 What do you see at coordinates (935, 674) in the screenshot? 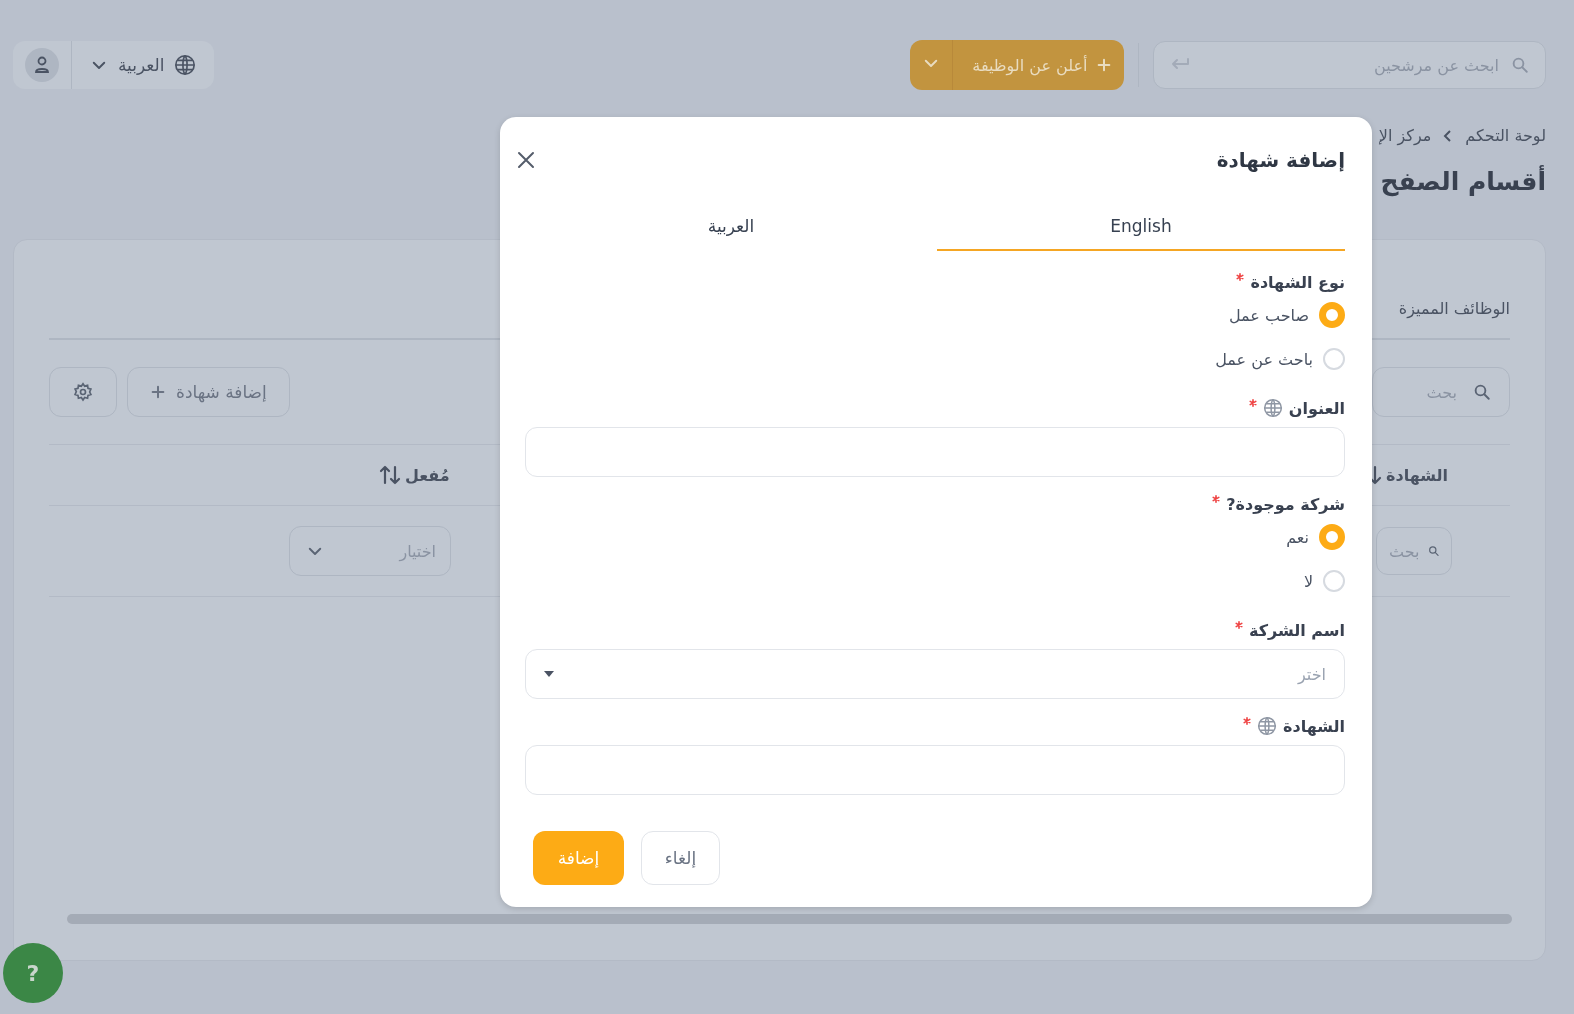
I see `company-dropdown: اختر` at bounding box center [935, 674].